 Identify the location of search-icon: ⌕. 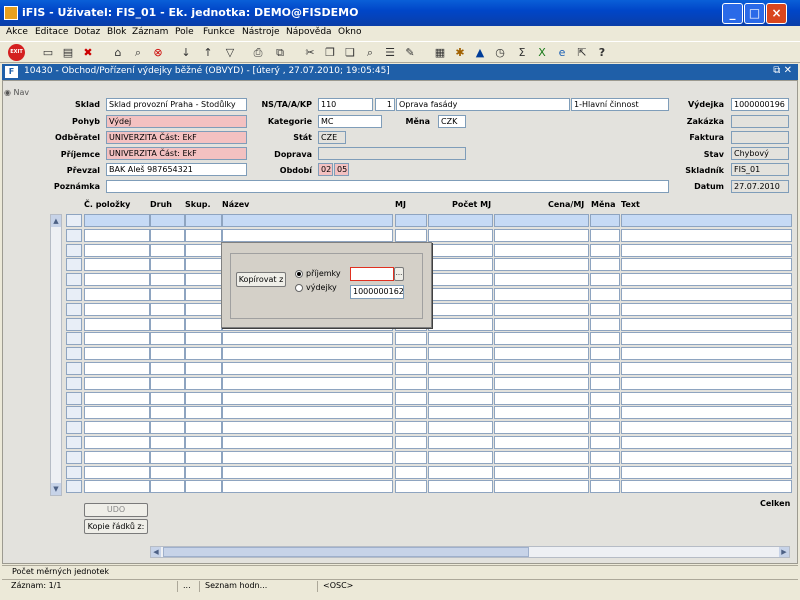
(370, 52).